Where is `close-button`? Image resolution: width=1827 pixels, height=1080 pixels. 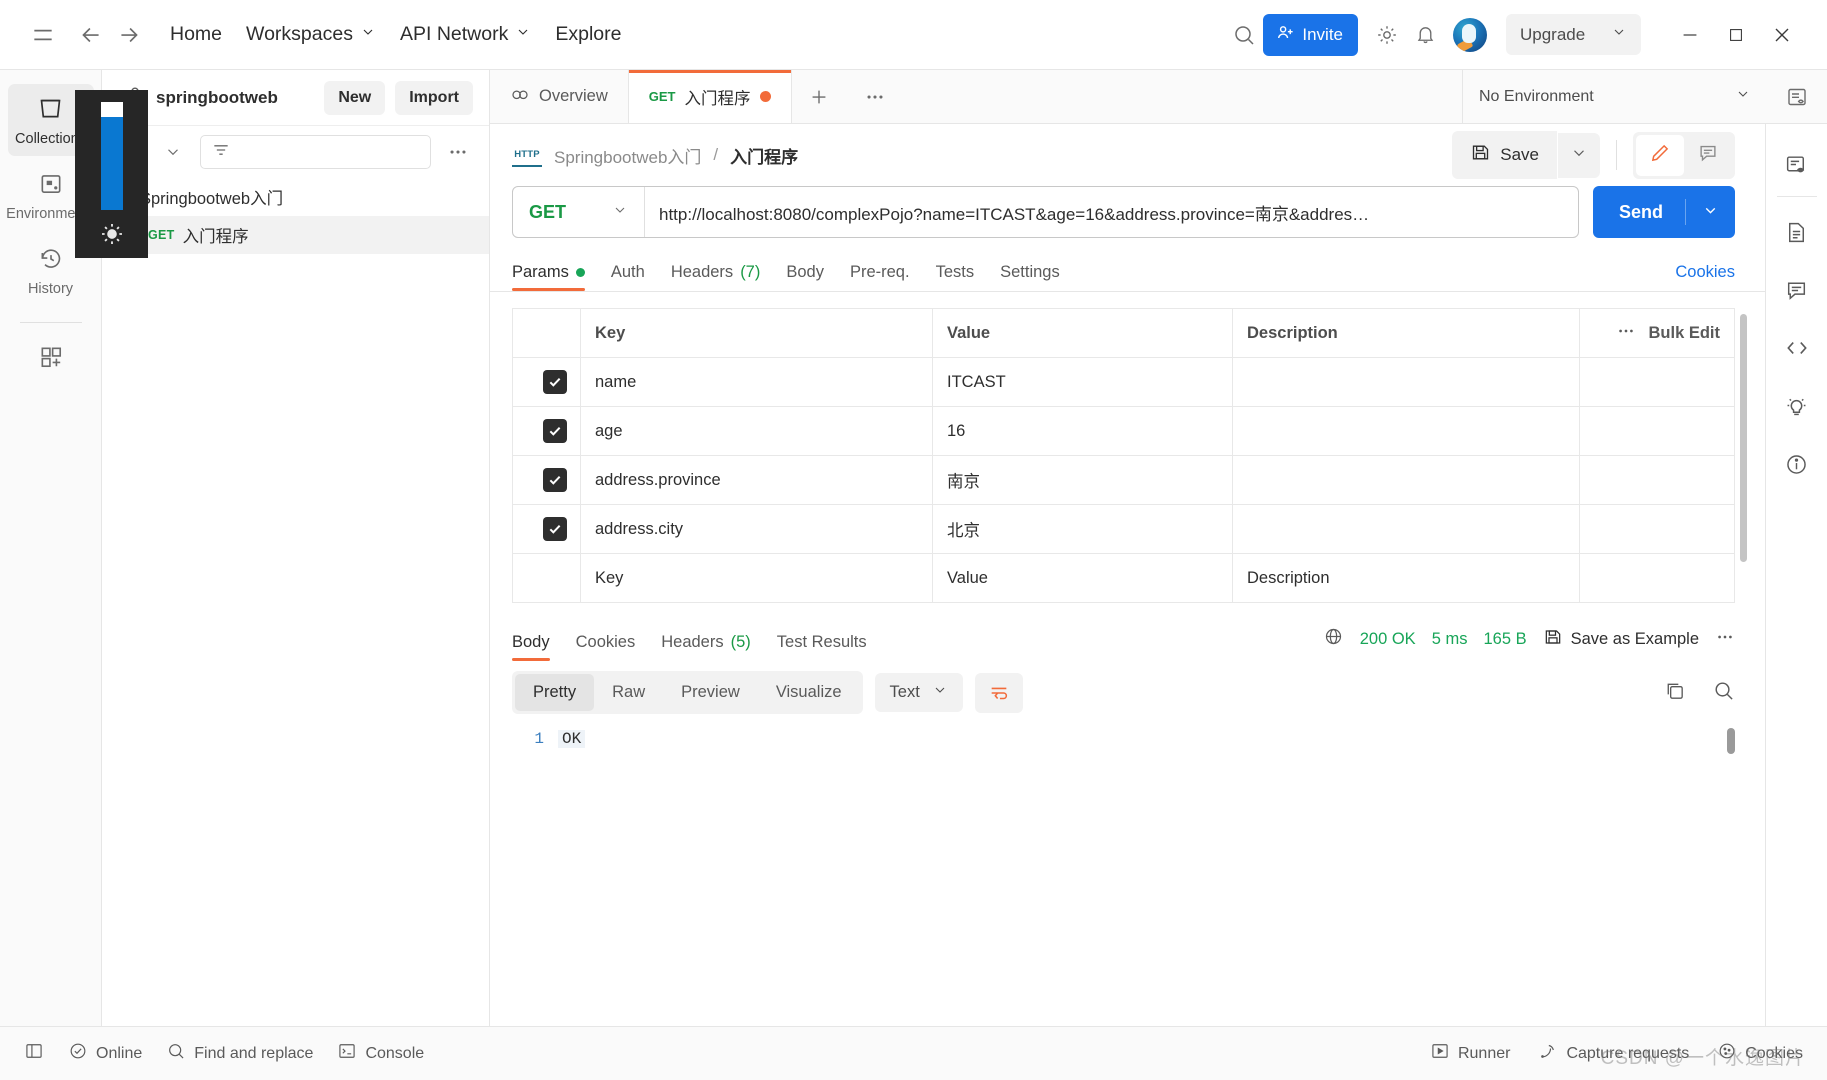 close-button is located at coordinates (1782, 35).